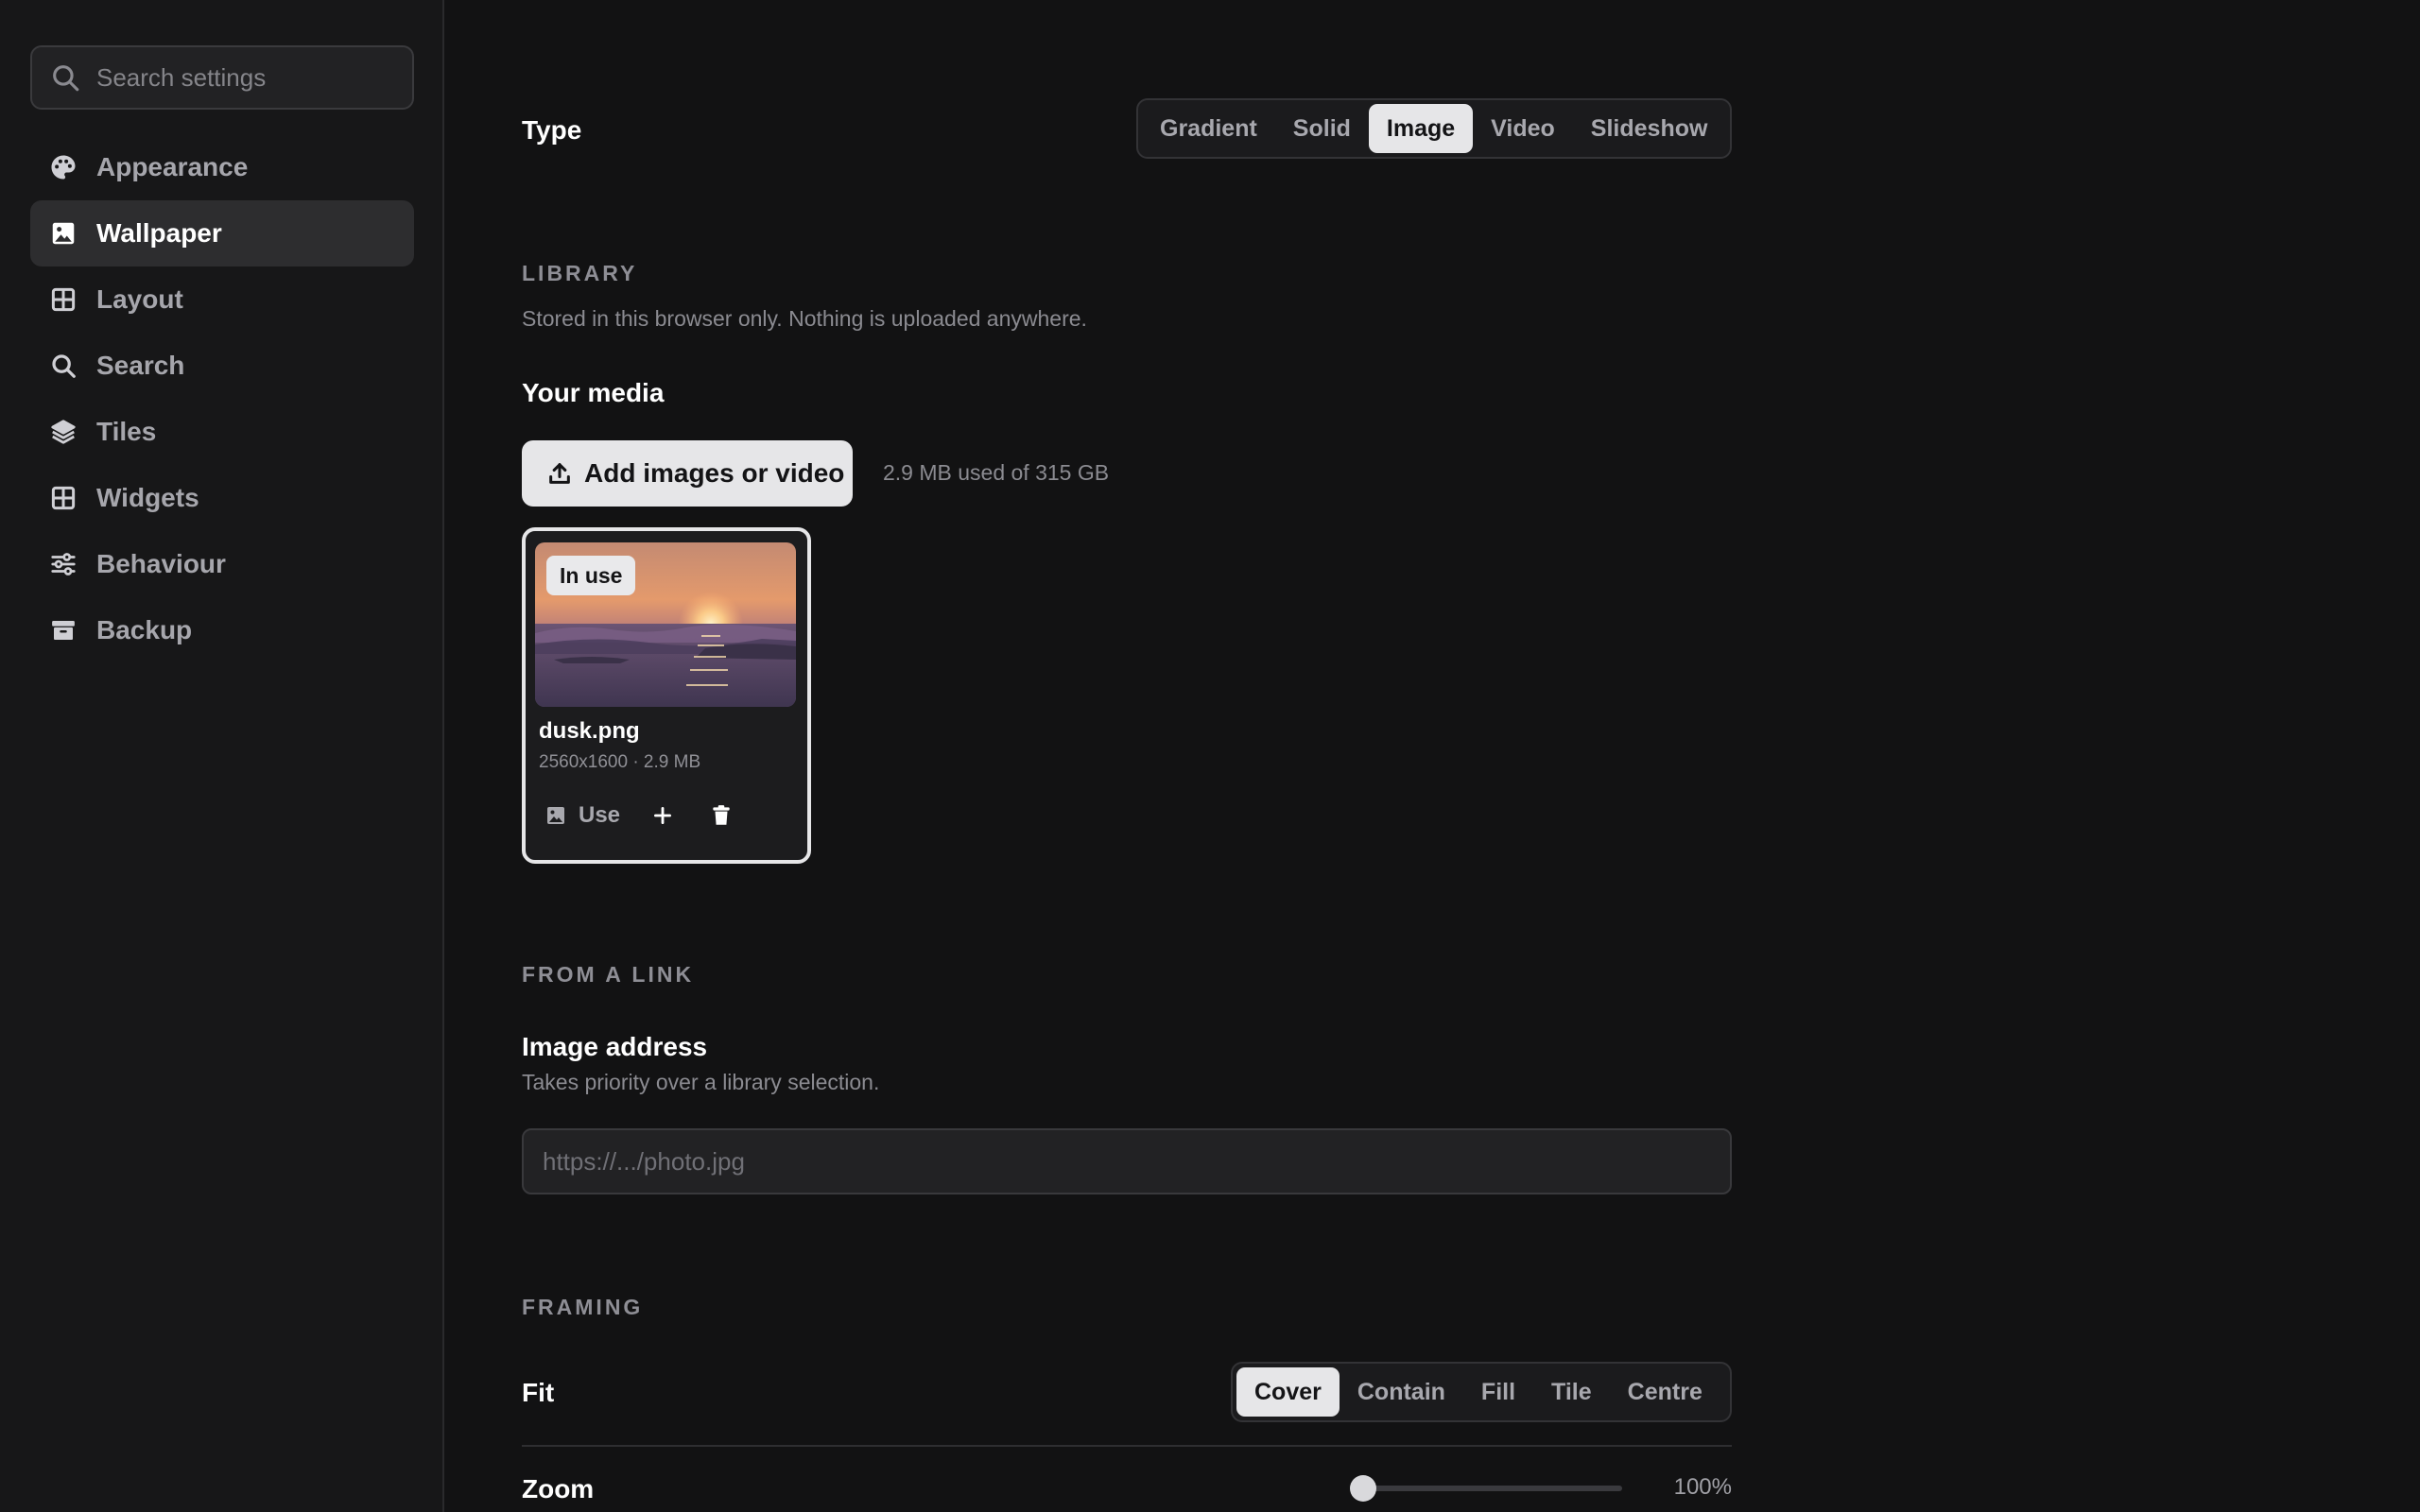 The image size is (2420, 1512). I want to click on grid-icon, so click(63, 299).